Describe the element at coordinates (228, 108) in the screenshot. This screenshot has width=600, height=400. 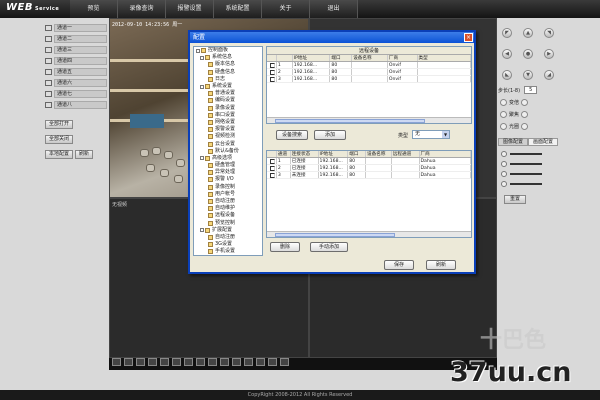
I see `tree-node: 录像设置` at that location.